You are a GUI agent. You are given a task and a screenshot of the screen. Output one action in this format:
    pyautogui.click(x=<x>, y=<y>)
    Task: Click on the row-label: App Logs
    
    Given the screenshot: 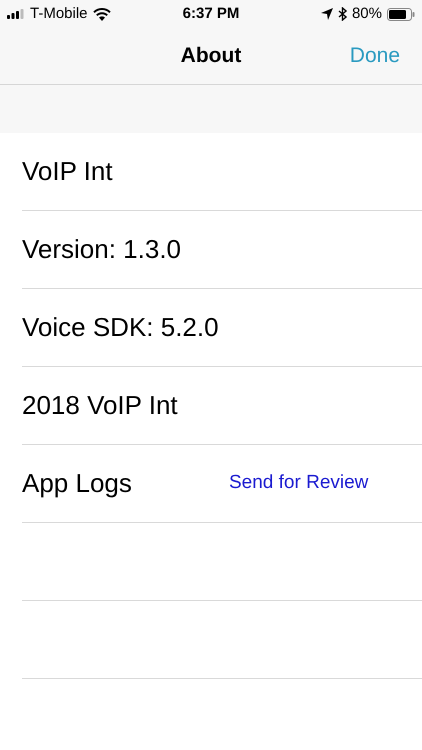 What is the action you would take?
    pyautogui.click(x=77, y=483)
    